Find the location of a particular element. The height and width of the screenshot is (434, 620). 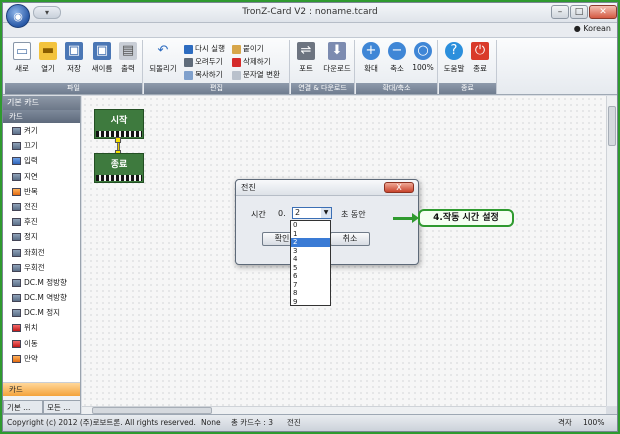

chevron-down-icon: ▼ is located at coordinates (326, 213).